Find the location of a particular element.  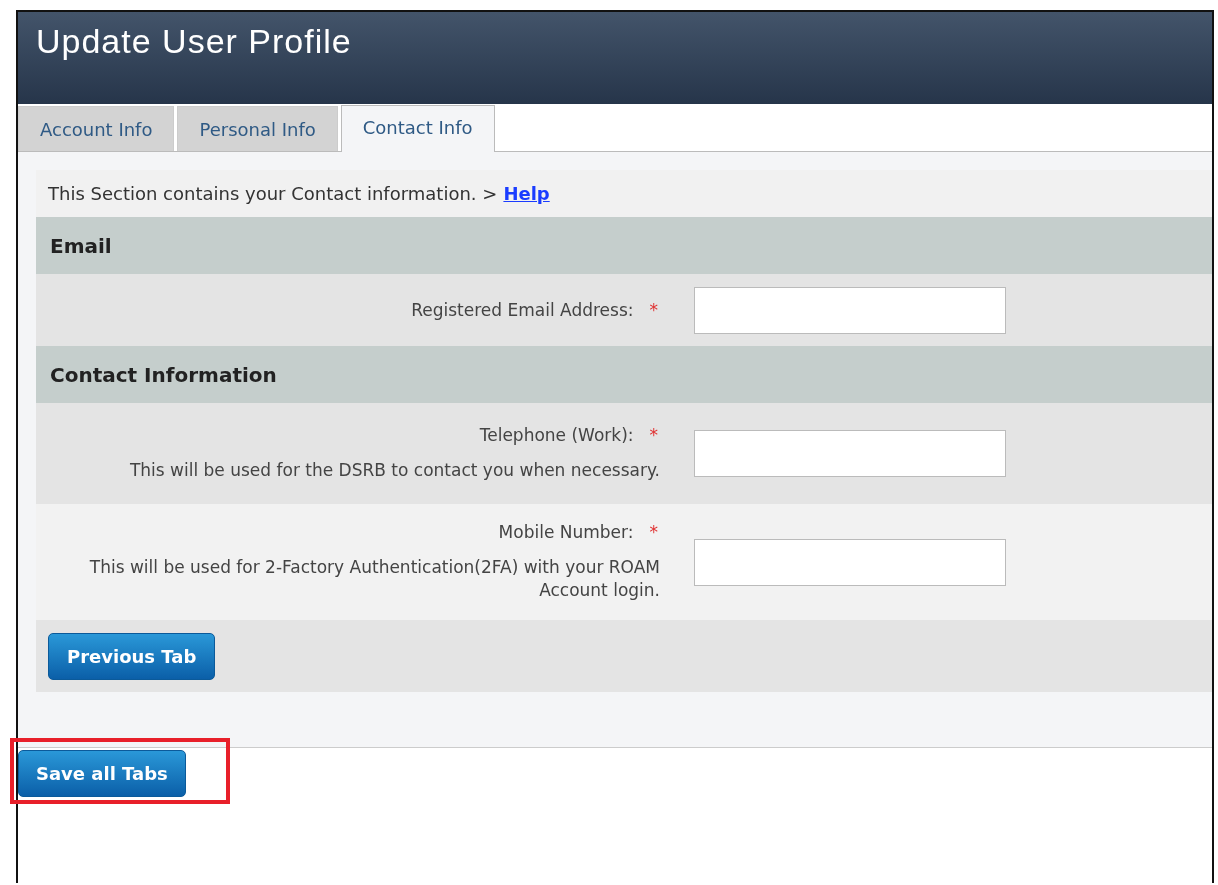

tab: Contact Info is located at coordinates (417, 128).